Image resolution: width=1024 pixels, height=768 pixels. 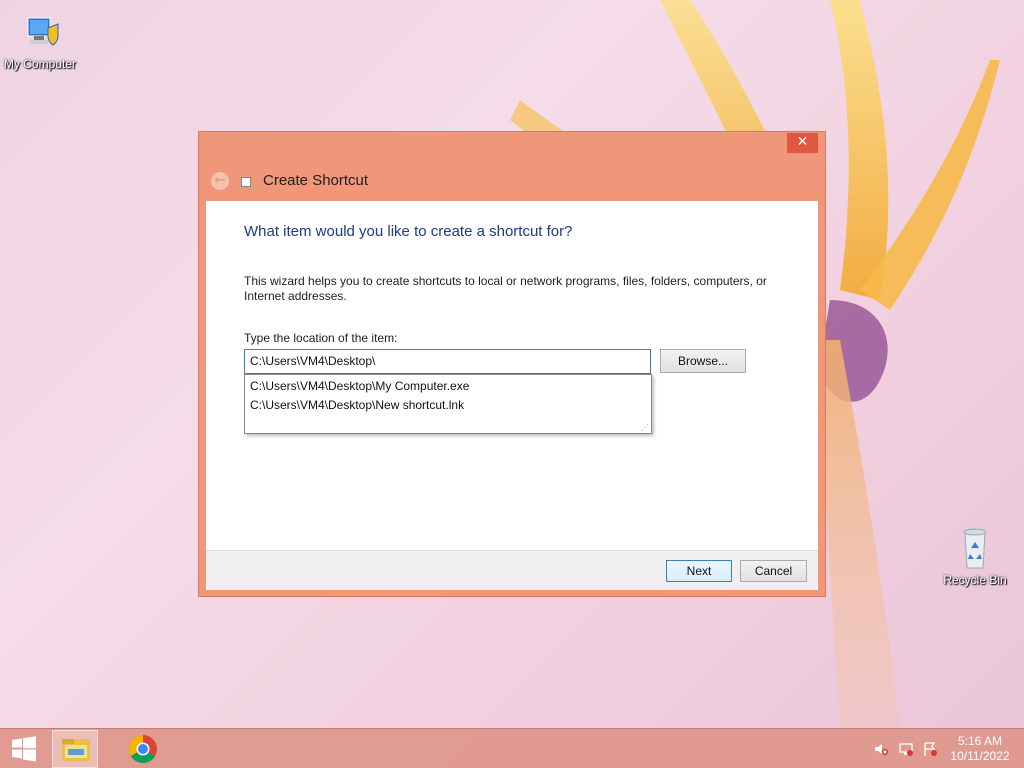 I want to click on window-title: Create Shortcut, so click(x=316, y=180).